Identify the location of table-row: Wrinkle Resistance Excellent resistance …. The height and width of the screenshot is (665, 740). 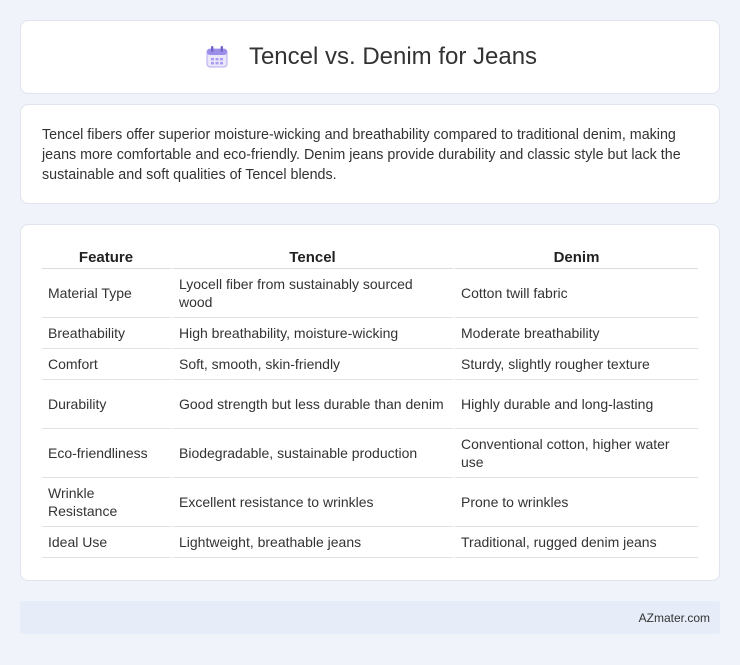
(370, 502).